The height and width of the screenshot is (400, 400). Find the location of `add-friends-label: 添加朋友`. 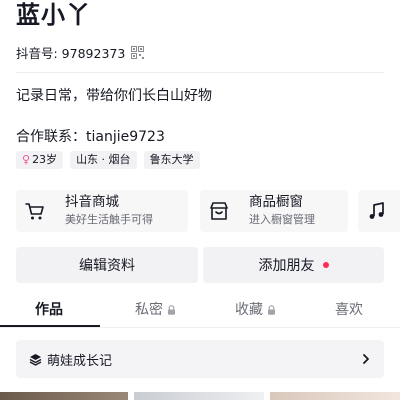

add-friends-label: 添加朋友 is located at coordinates (286, 266).